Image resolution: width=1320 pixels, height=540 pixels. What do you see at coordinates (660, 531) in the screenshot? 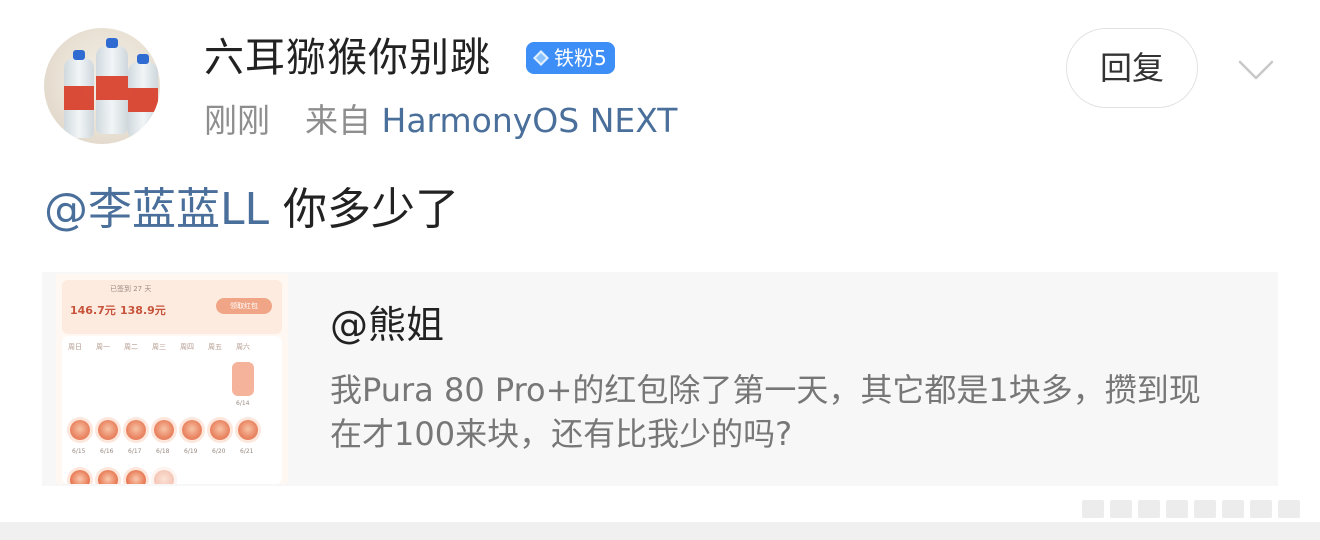
I see `footer-divider` at bounding box center [660, 531].